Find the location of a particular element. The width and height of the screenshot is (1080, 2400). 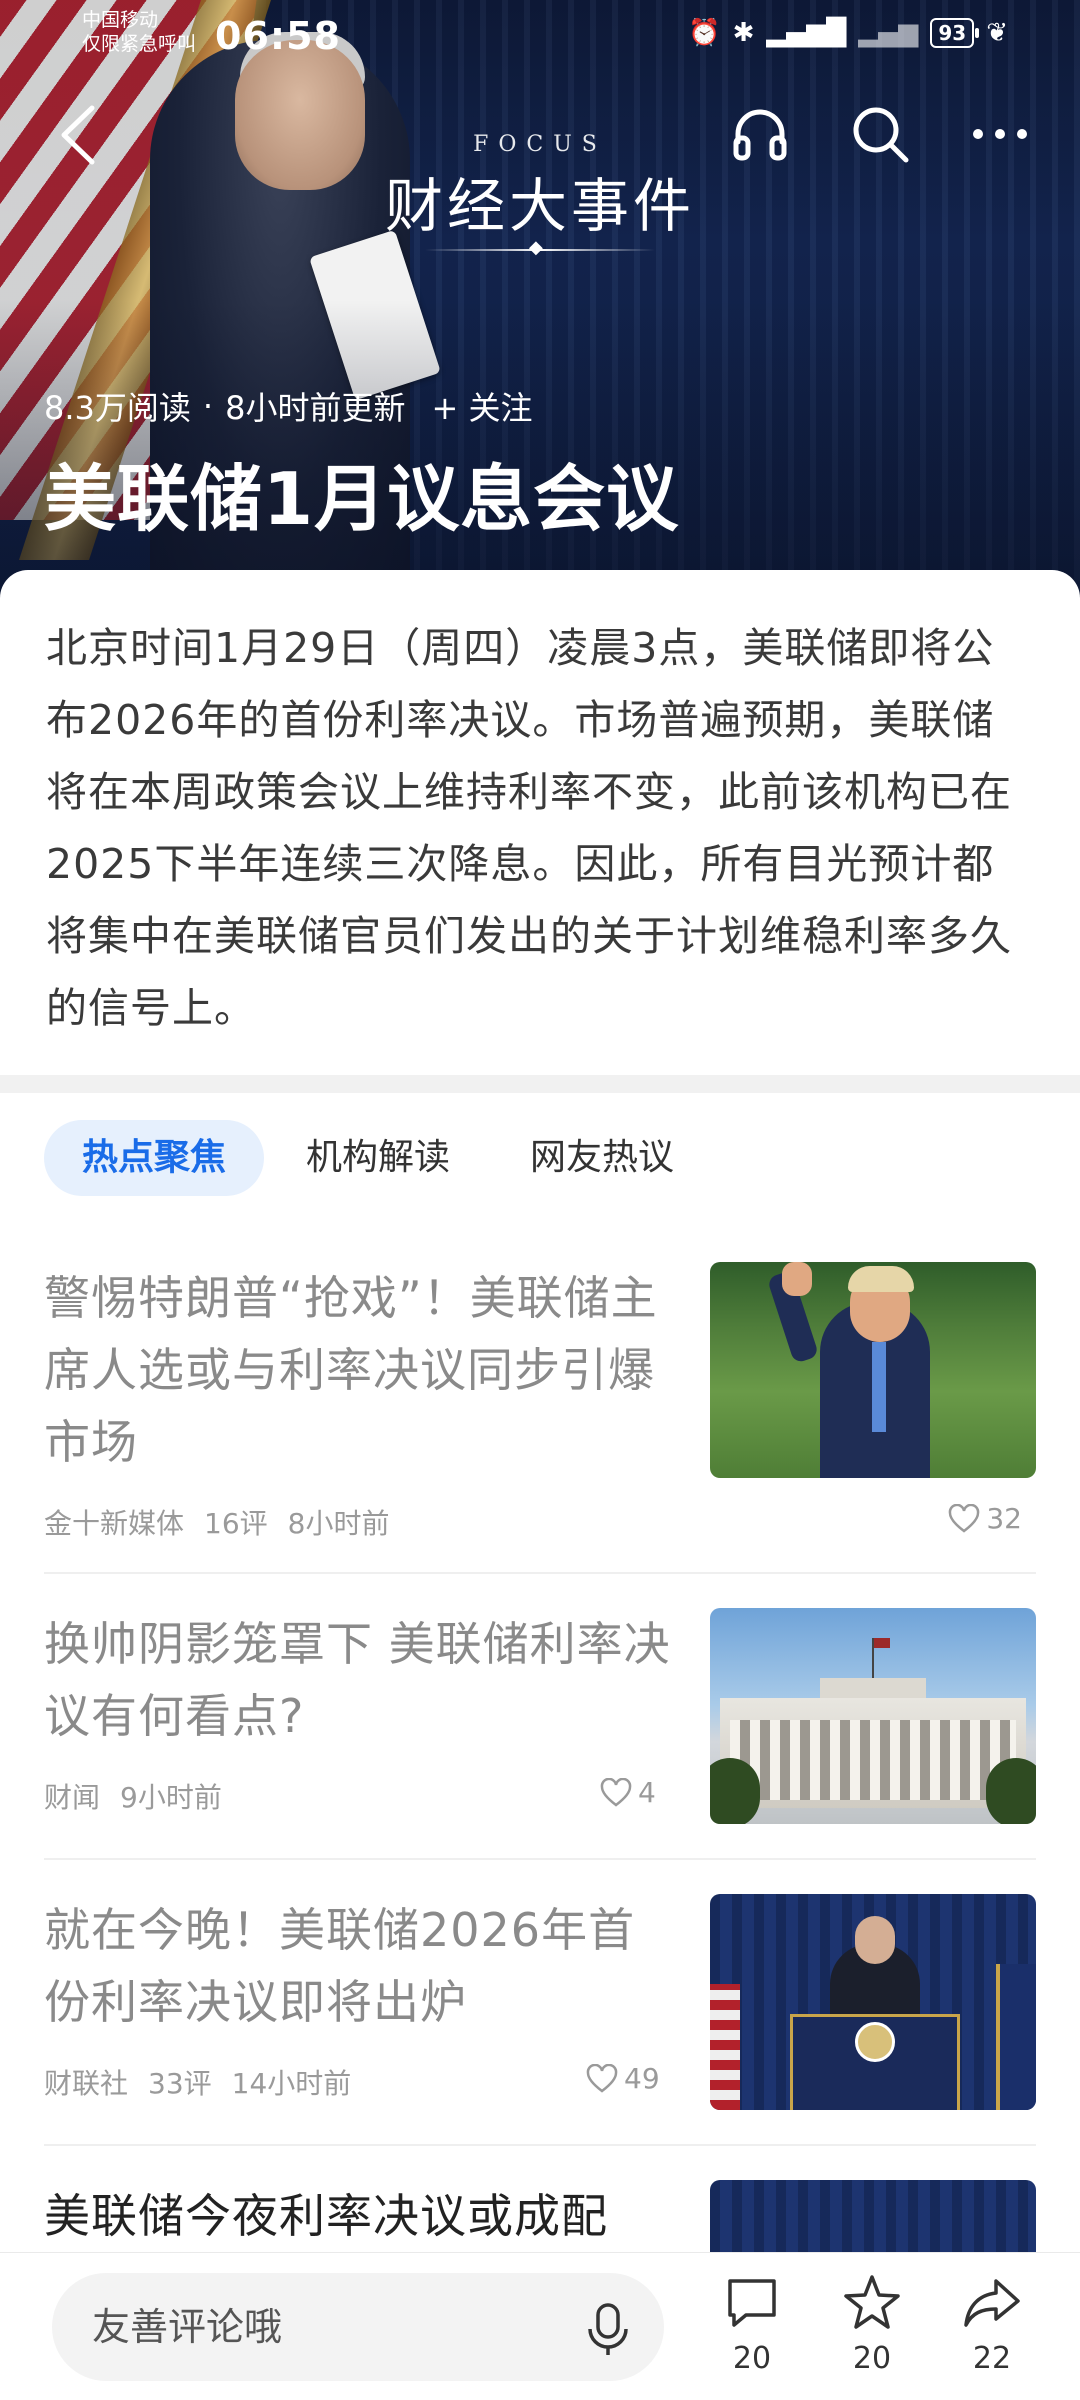

thumbnail-figure-hand is located at coordinates (797, 1279).